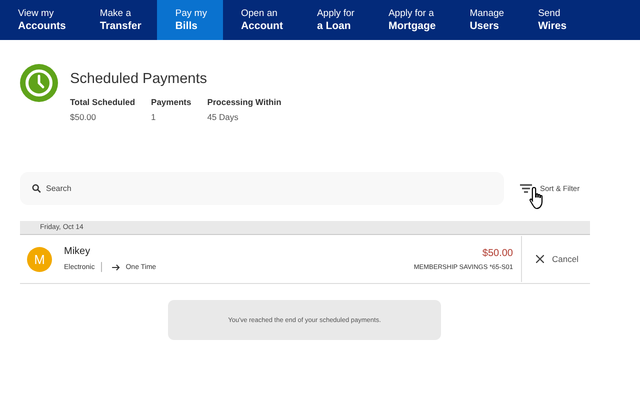 This screenshot has width=640, height=400. I want to click on nav-tab: Apply for a Mortgage, so click(411, 20).